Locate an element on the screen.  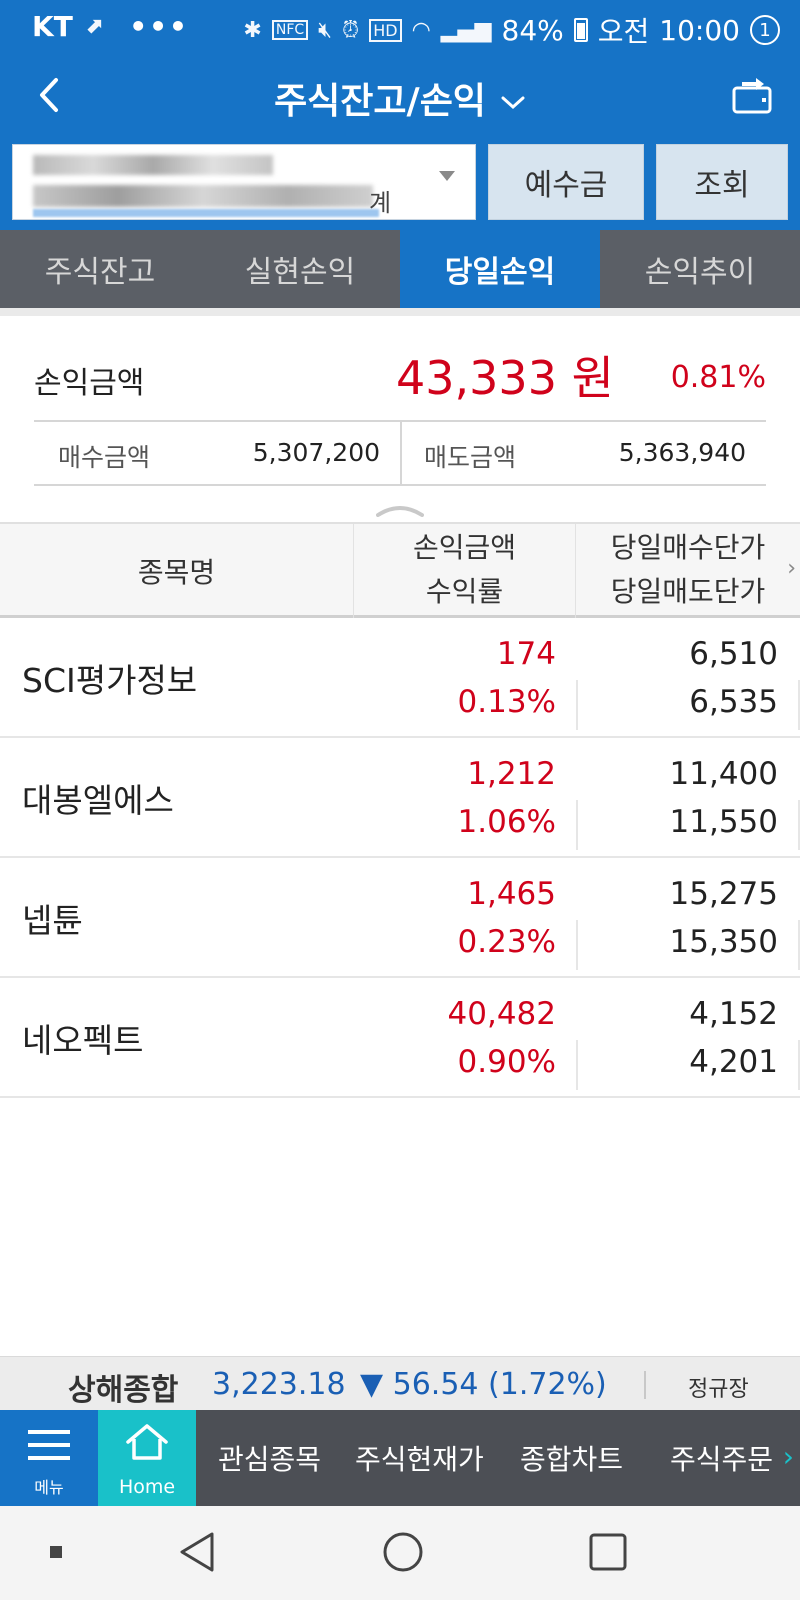
home-label: Home is located at coordinates (147, 1487).